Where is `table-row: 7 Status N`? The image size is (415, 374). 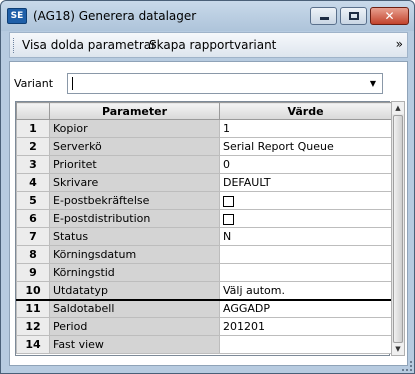 table-row: 7 Status N is located at coordinates (204, 236).